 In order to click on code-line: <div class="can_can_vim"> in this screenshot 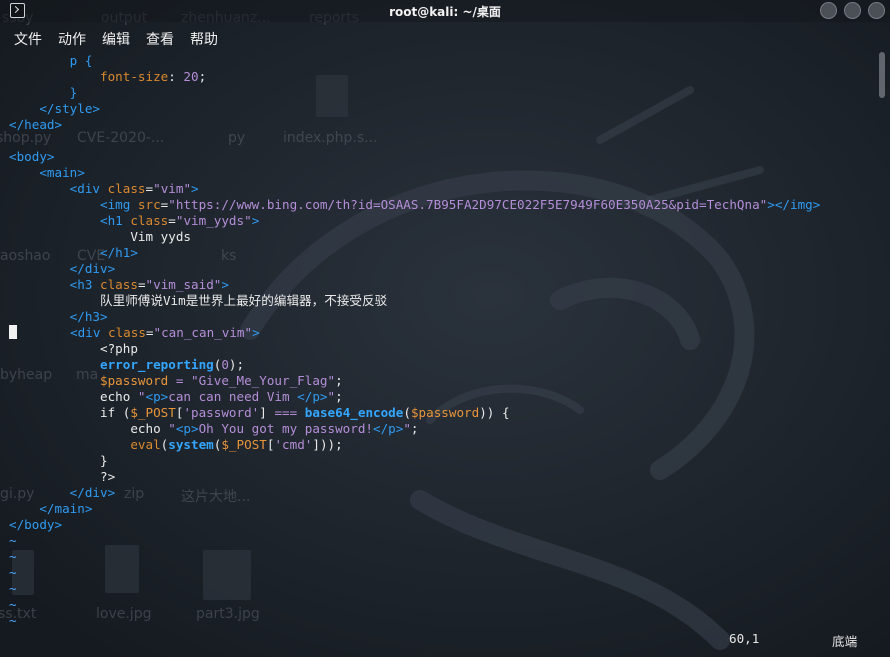, I will do `click(439, 333)`.